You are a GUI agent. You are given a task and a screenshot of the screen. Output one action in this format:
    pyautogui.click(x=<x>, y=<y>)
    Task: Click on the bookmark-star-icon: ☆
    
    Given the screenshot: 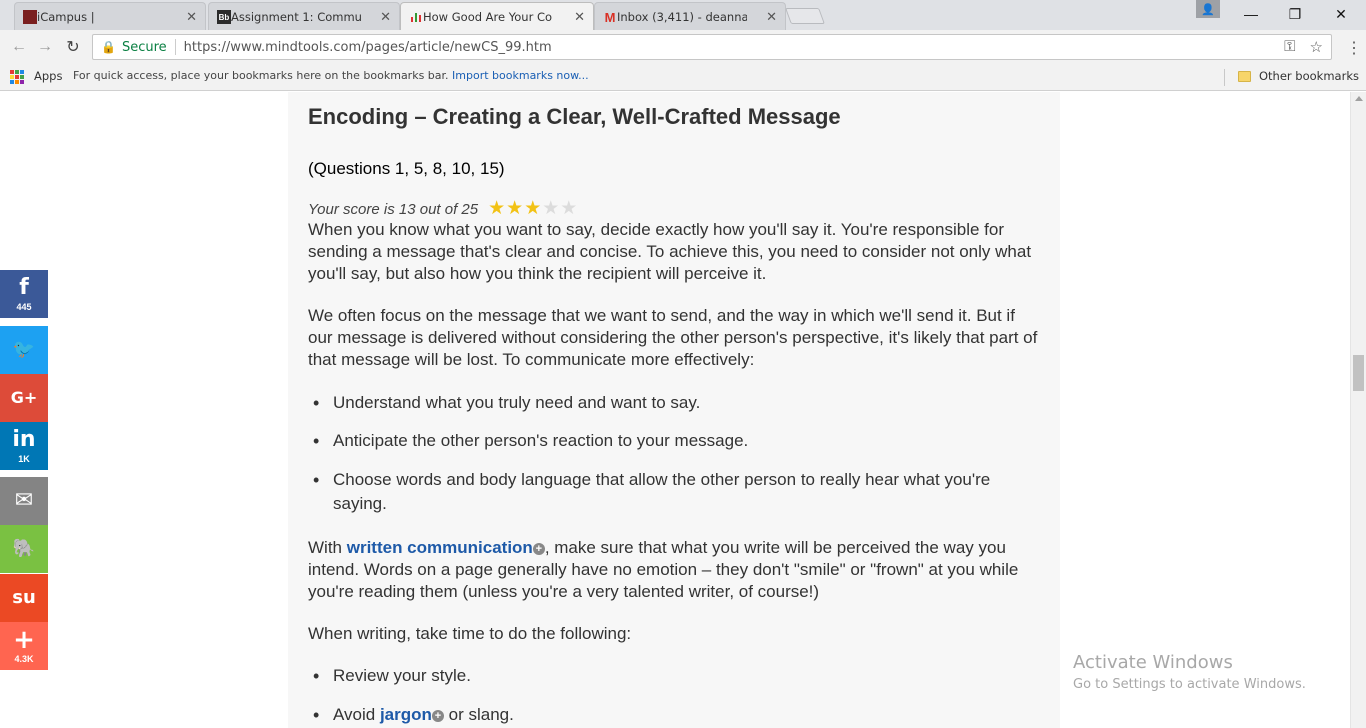 What is the action you would take?
    pyautogui.click(x=1316, y=47)
    